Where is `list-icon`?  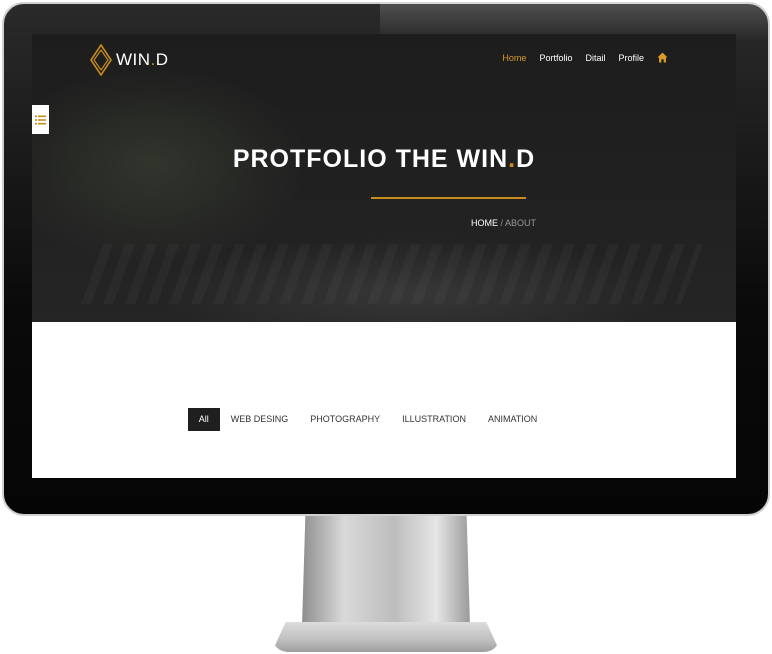 list-icon is located at coordinates (40, 119).